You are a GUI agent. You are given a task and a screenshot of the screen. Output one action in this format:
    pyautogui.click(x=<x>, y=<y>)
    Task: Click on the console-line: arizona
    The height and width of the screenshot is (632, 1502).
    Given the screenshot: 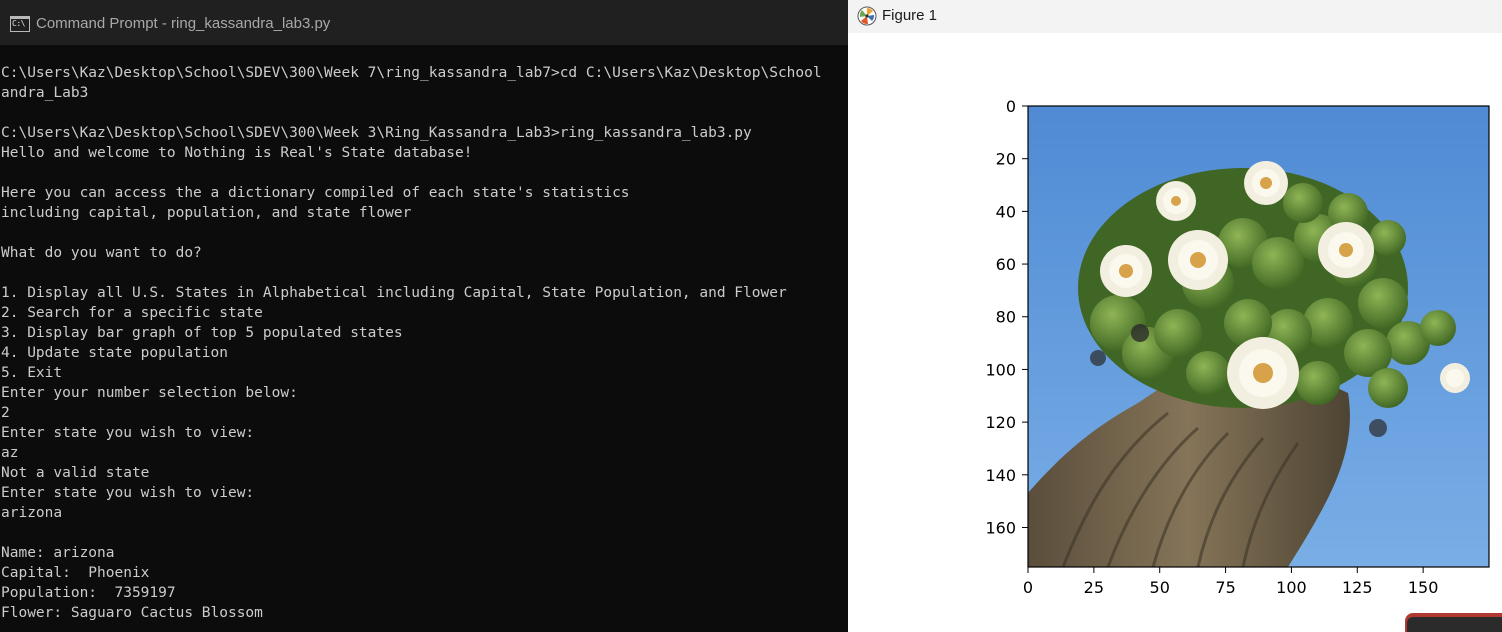 What is the action you would take?
    pyautogui.click(x=32, y=513)
    